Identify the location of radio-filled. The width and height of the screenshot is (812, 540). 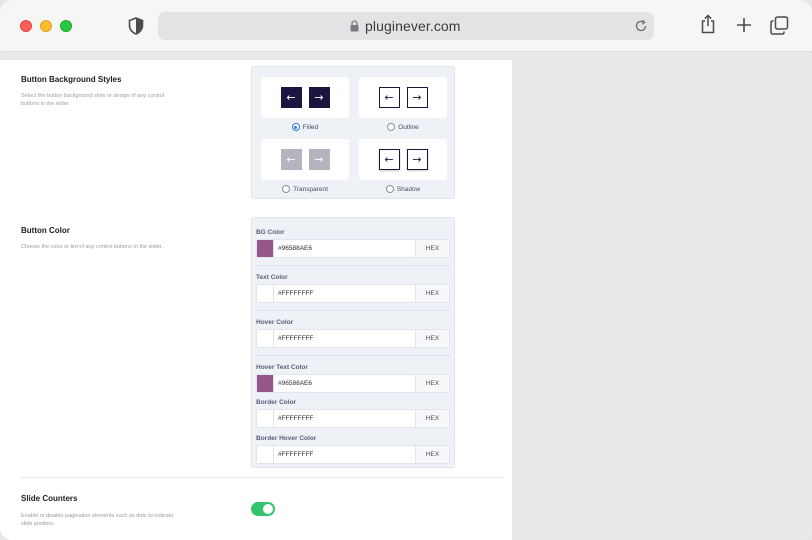
(295, 127).